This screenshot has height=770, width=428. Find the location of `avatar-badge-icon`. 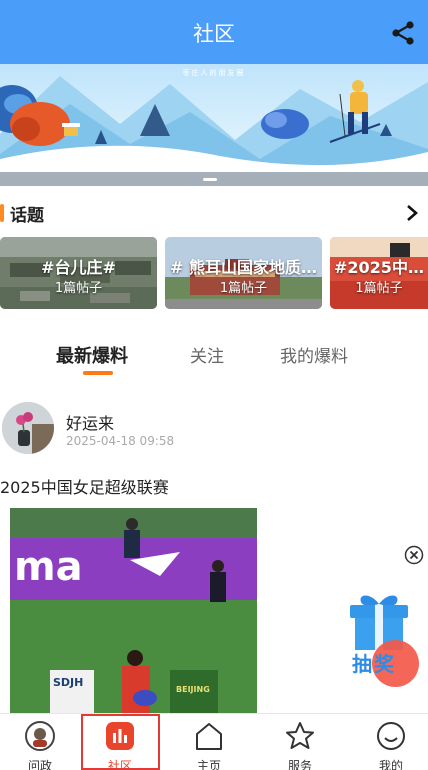

avatar-badge-icon is located at coordinates (40, 736).